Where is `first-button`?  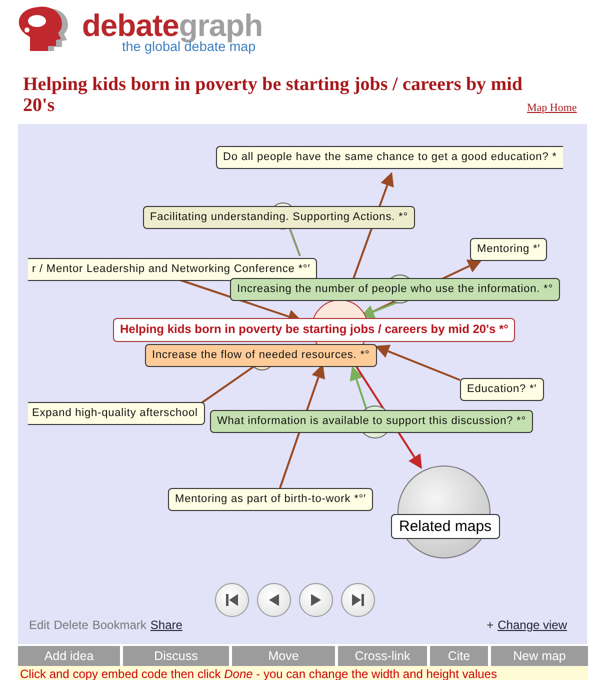 first-button is located at coordinates (232, 600).